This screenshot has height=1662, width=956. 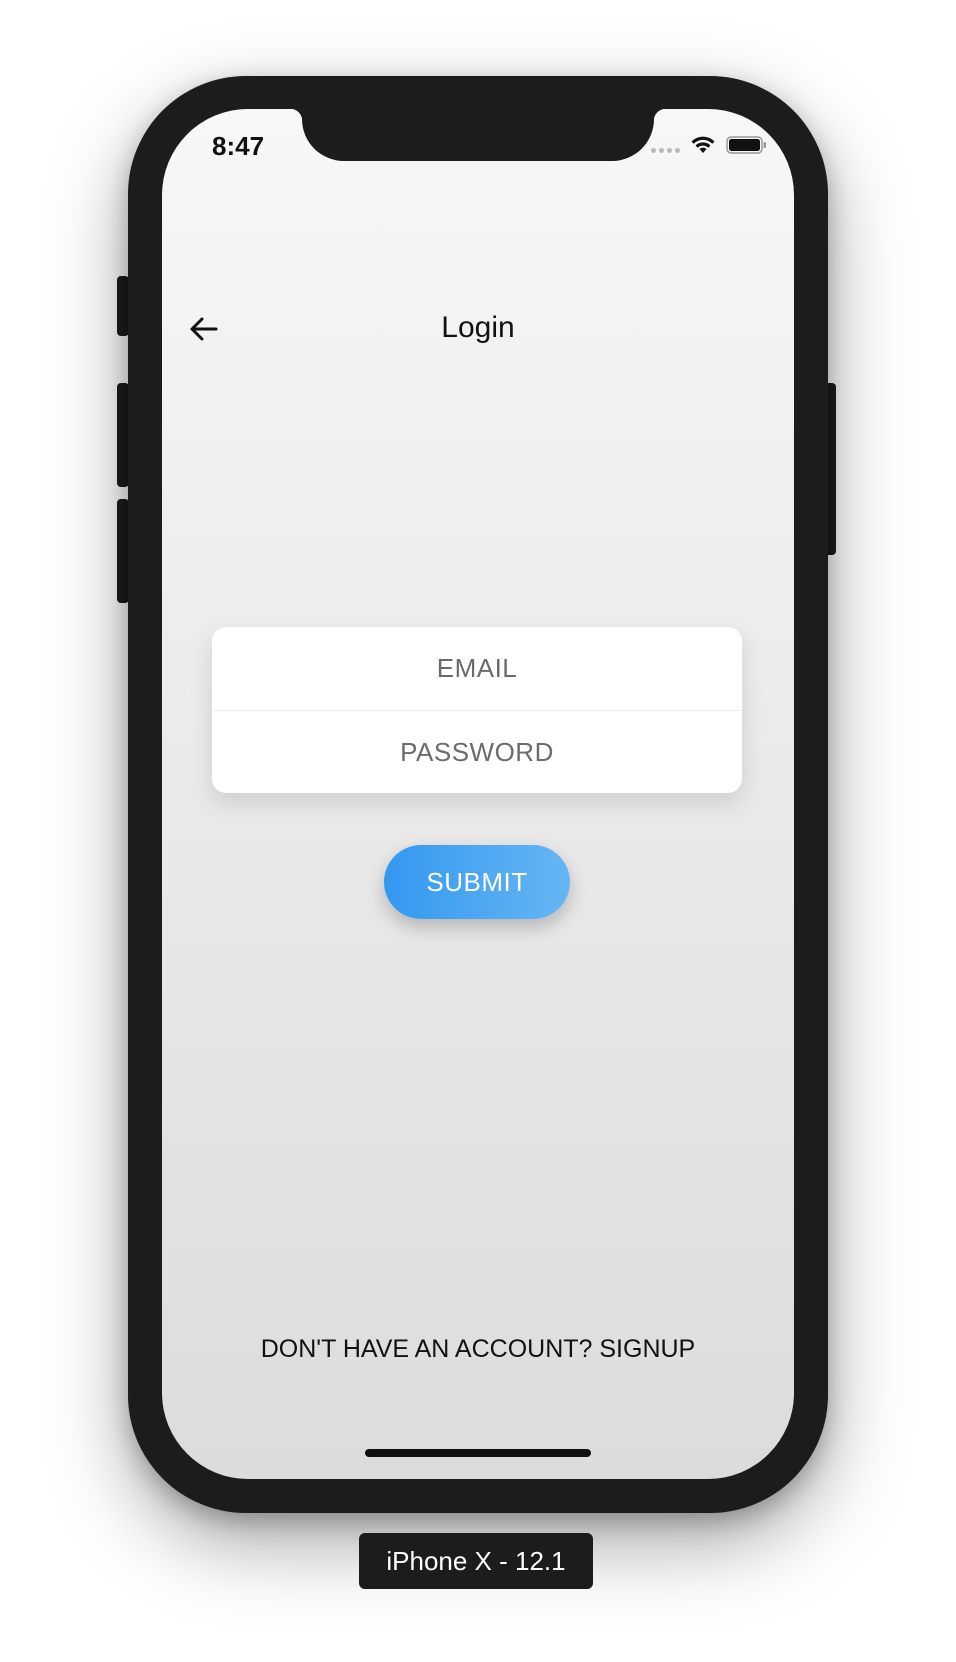 I want to click on status-icons, so click(x=709, y=145).